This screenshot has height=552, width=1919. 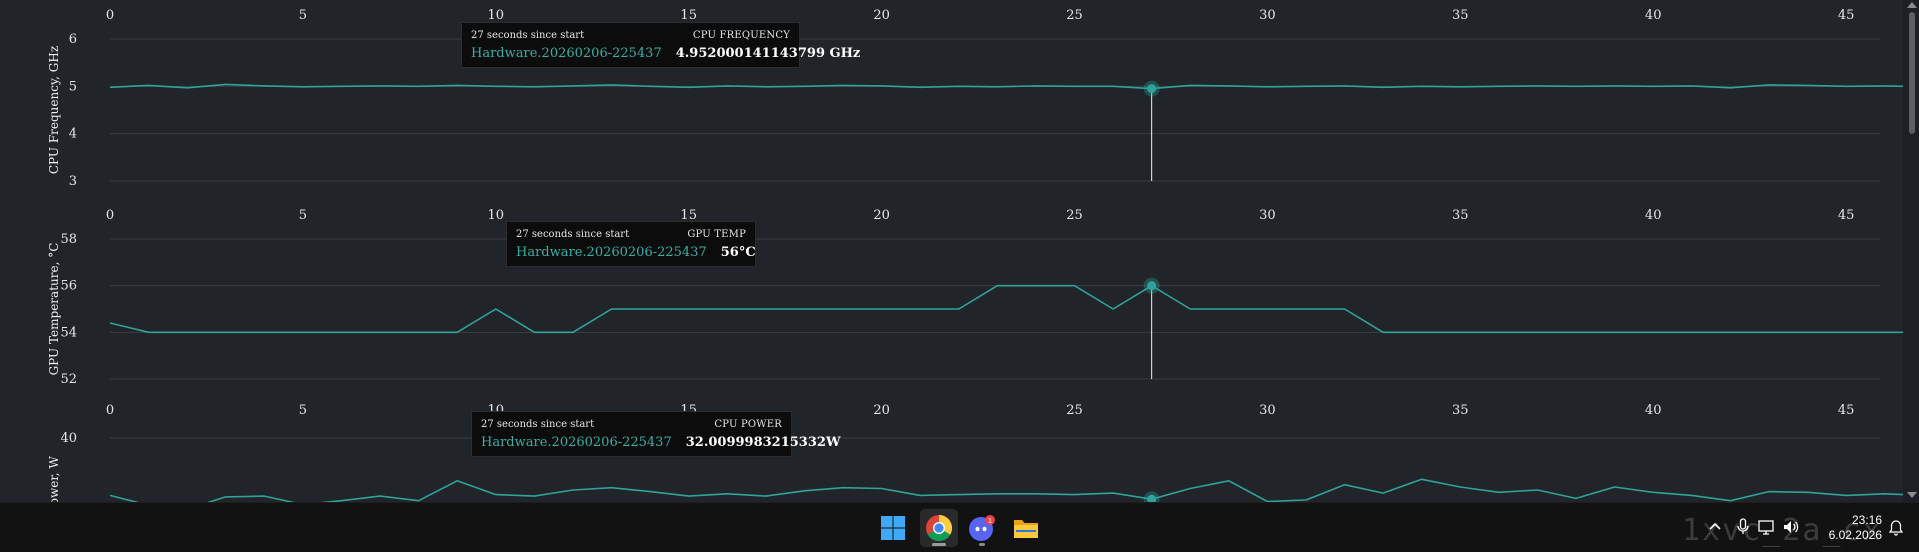 What do you see at coordinates (738, 252) in the screenshot?
I see `tooltip-value: 56°C` at bounding box center [738, 252].